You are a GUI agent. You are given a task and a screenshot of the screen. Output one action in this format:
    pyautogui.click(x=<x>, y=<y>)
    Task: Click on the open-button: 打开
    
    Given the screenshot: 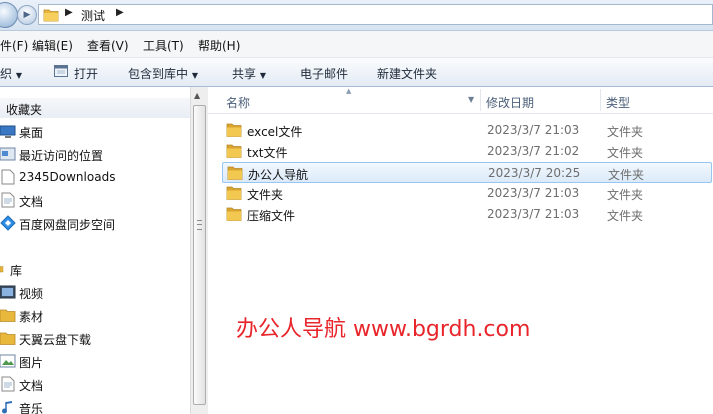 What is the action you would take?
    pyautogui.click(x=86, y=73)
    